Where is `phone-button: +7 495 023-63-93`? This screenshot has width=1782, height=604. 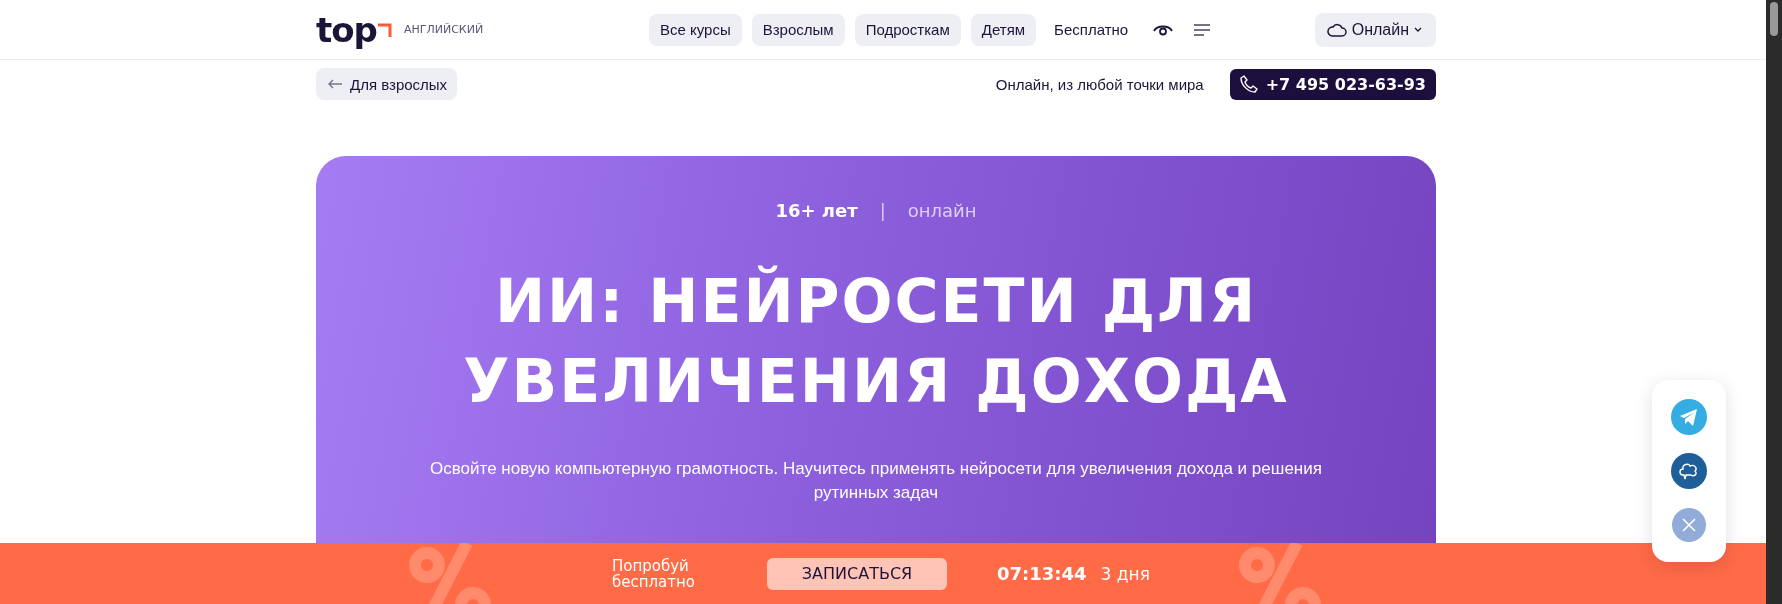
phone-button: +7 495 023-63-93 is located at coordinates (1332, 84).